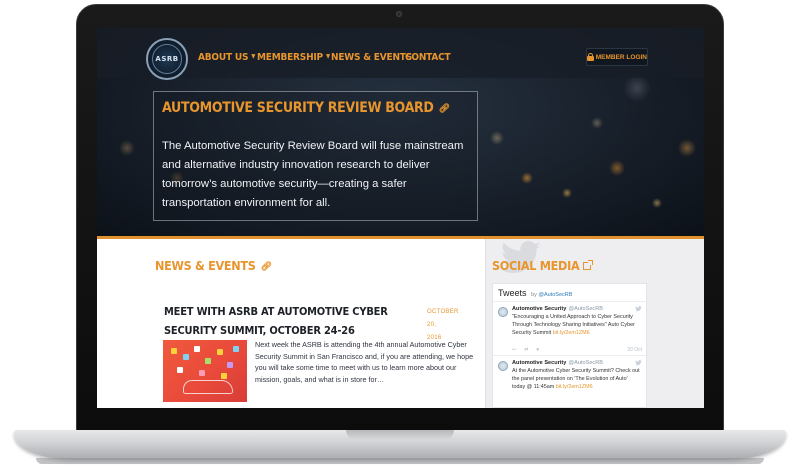 This screenshot has height=468, width=800. I want to click on nav-contact-label: CONTACT, so click(428, 57).